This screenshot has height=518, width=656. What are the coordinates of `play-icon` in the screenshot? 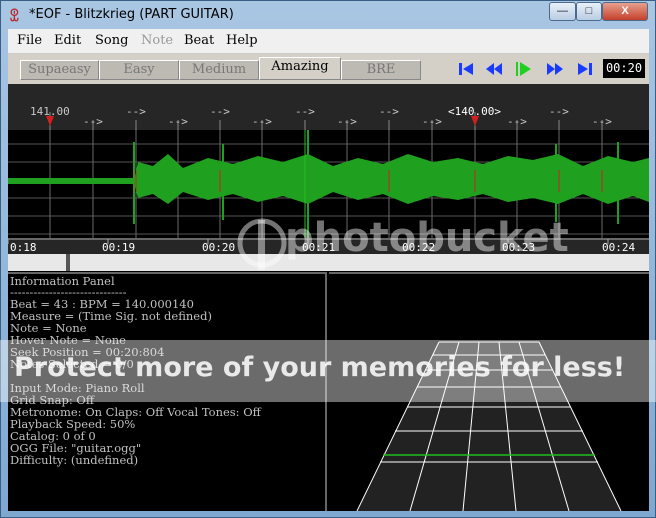 It's located at (525, 69).